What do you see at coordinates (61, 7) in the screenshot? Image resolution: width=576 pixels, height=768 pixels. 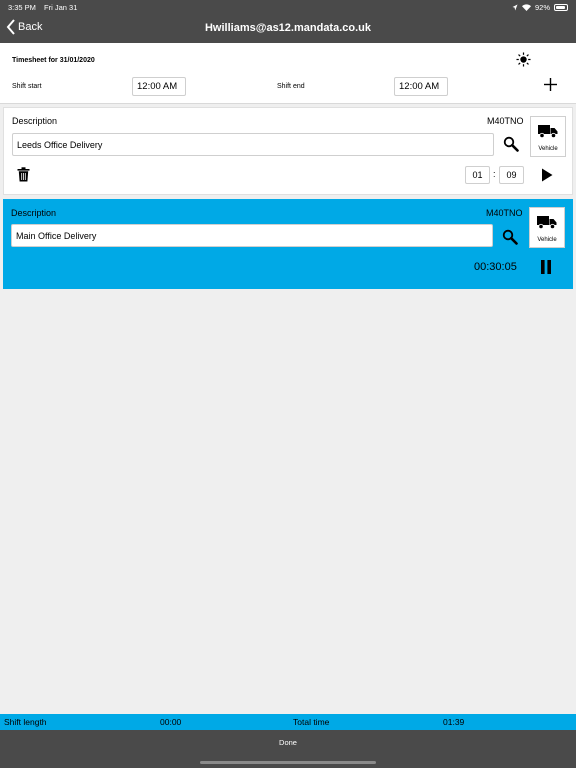 I see `status-date: Fri Jan 31` at bounding box center [61, 7].